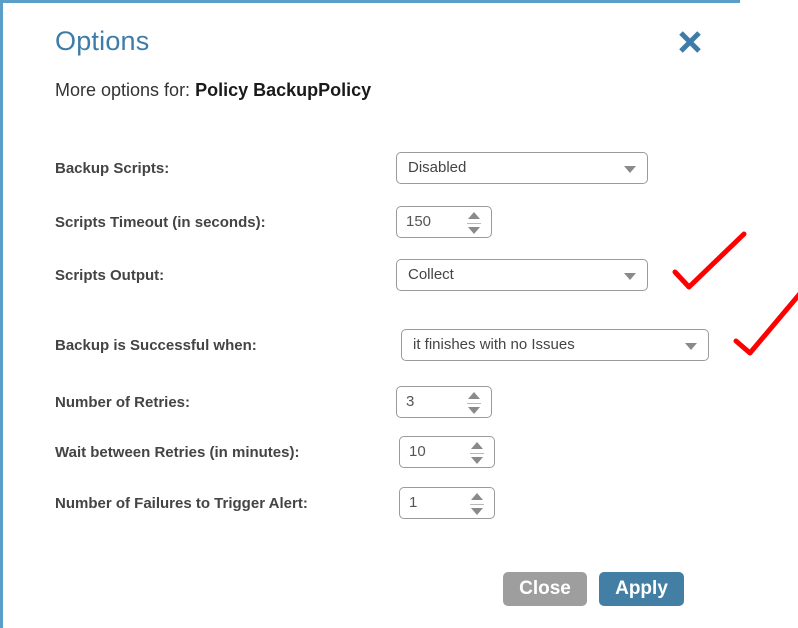 This screenshot has width=798, height=628. I want to click on checkmark-scripts-output, so click(709, 260).